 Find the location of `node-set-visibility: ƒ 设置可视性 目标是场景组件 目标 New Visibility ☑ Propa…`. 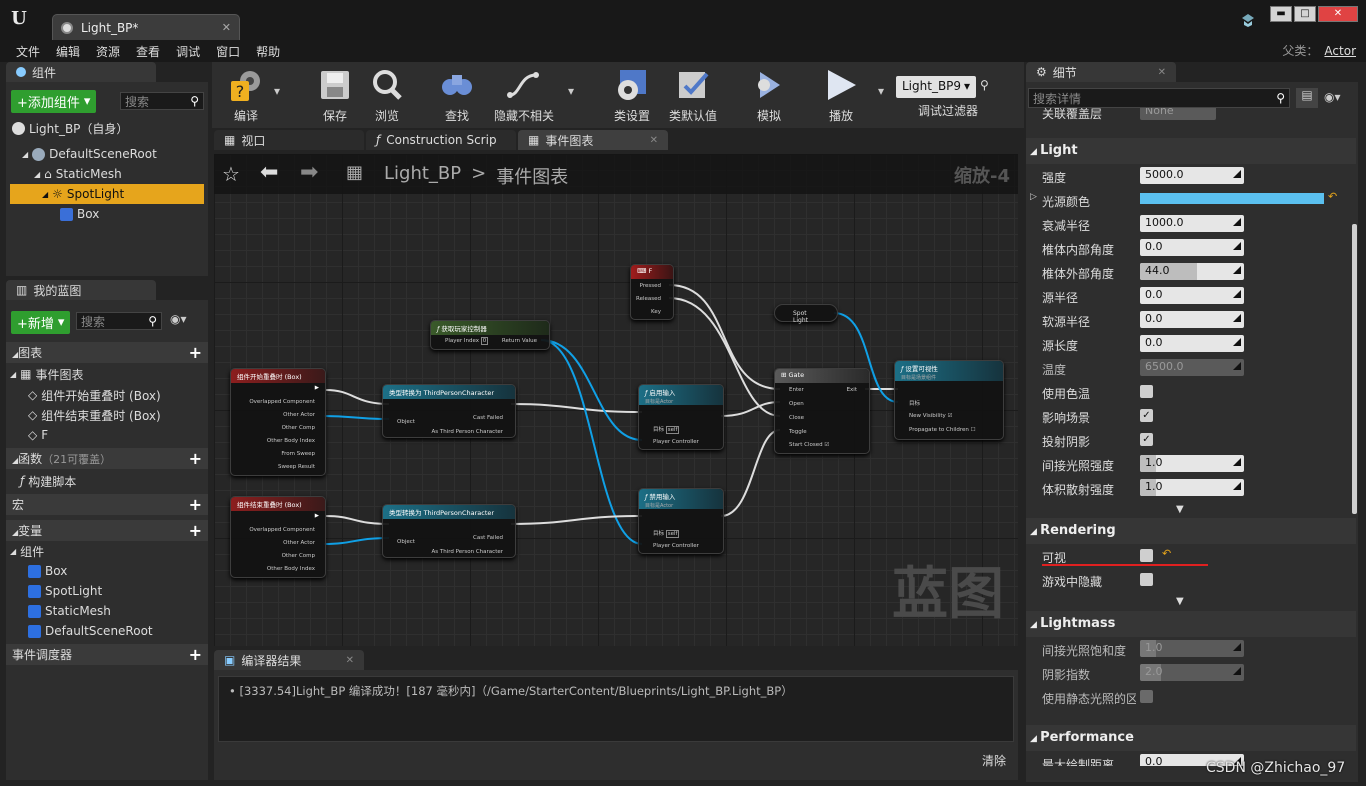

node-set-visibility: ƒ 设置可视性 目标是场景组件 目标 New Visibility ☑ Propa… is located at coordinates (949, 400).